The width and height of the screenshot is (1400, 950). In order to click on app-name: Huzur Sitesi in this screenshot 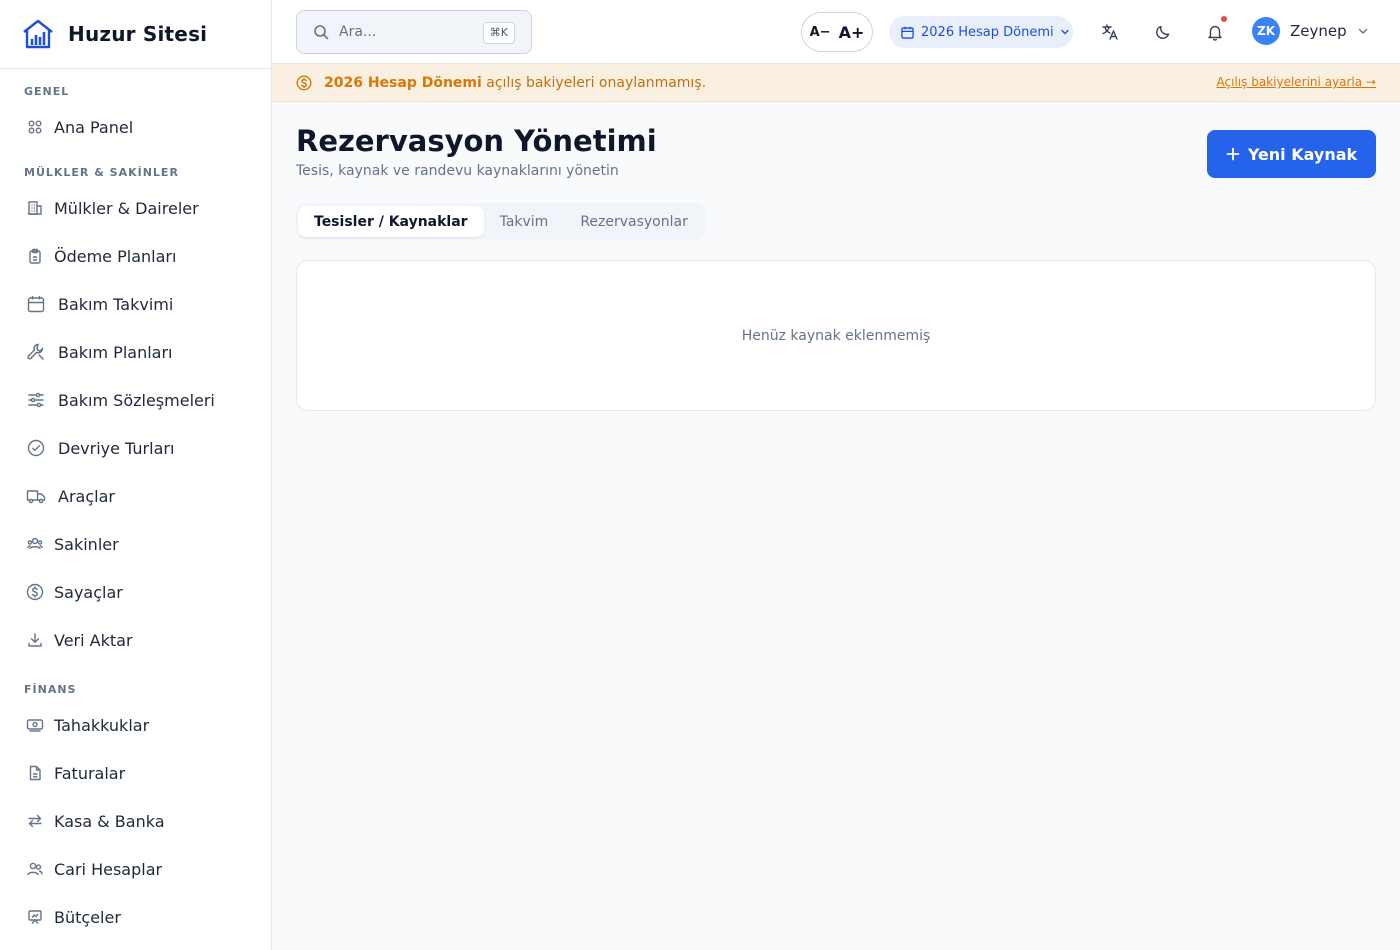, I will do `click(138, 34)`.